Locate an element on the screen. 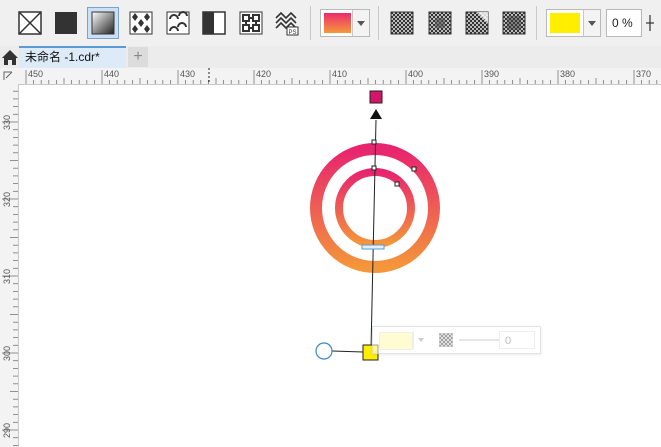 The image size is (661, 447). two-color-pattern-icon is located at coordinates (214, 23).